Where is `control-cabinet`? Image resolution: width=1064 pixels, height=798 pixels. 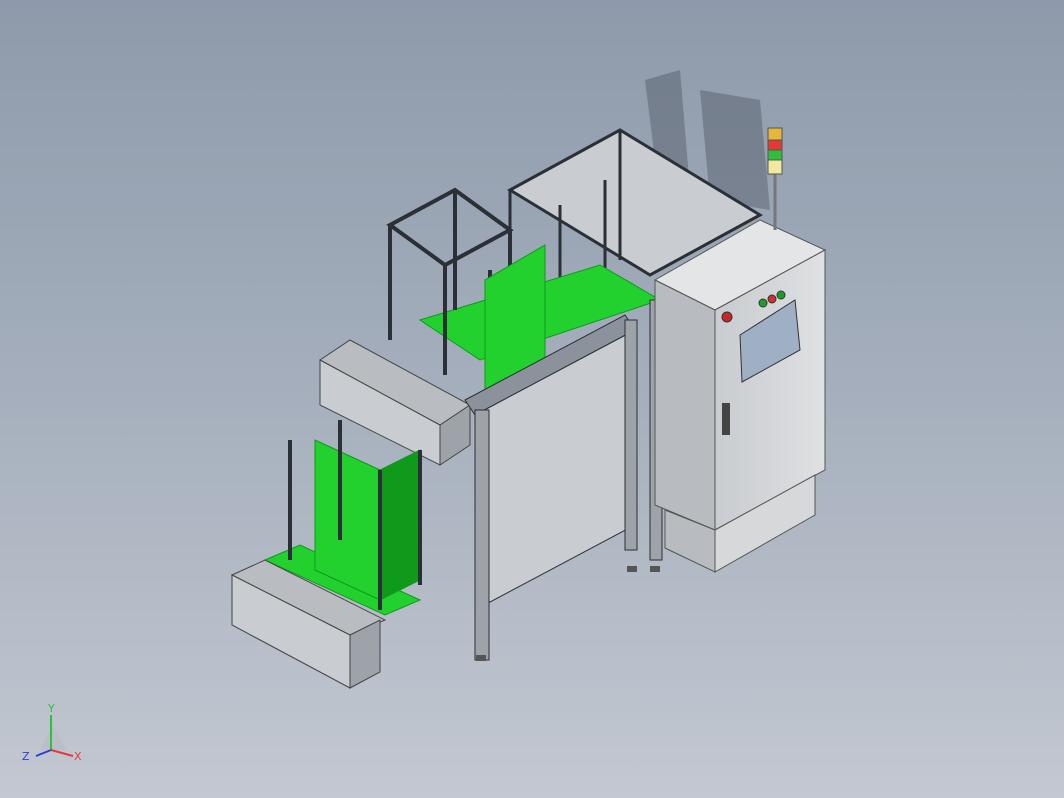
control-cabinet is located at coordinates (740, 396).